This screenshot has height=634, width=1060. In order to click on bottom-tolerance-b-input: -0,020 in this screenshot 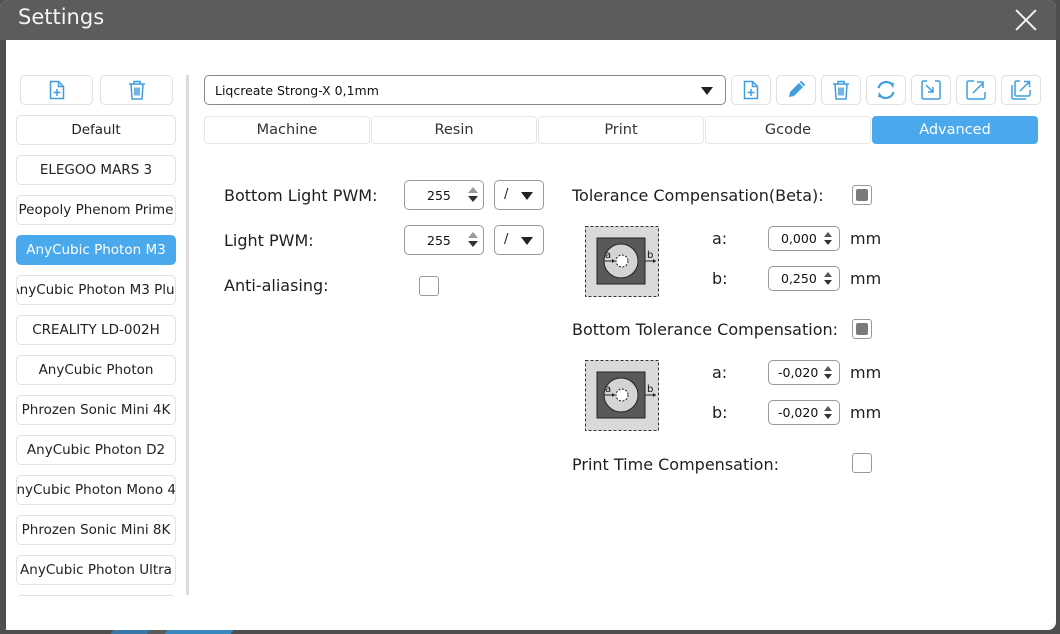, I will do `click(804, 412)`.